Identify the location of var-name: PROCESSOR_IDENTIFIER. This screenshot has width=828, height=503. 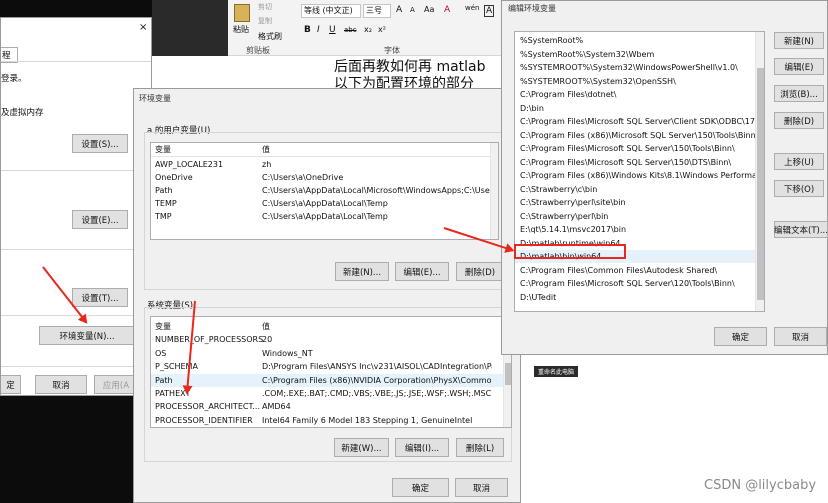
(204, 420).